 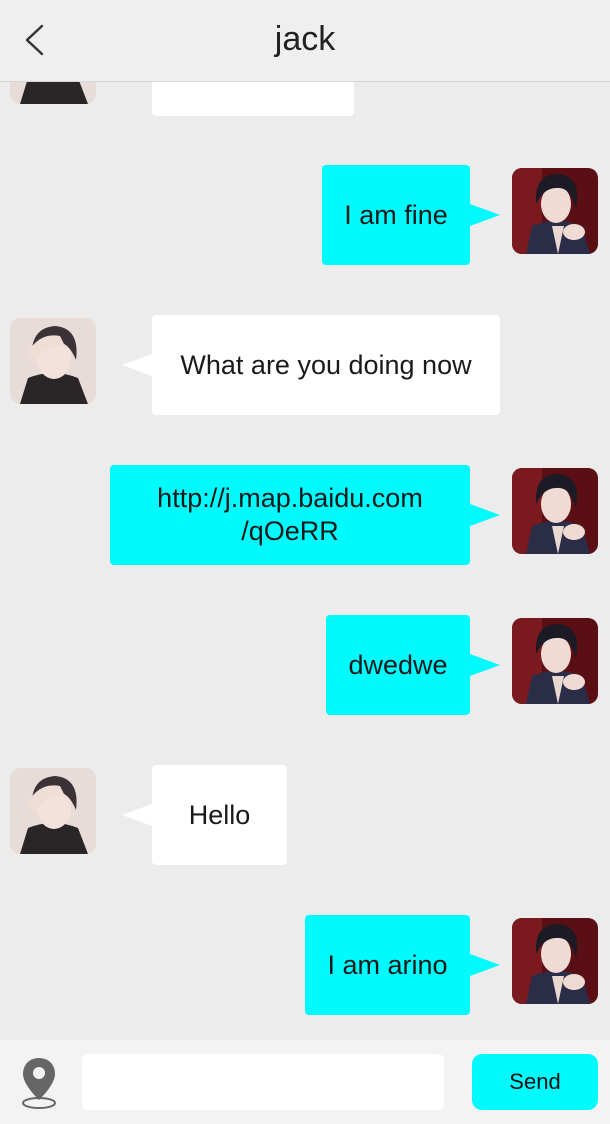 I want to click on page-title: jack, so click(x=305, y=39).